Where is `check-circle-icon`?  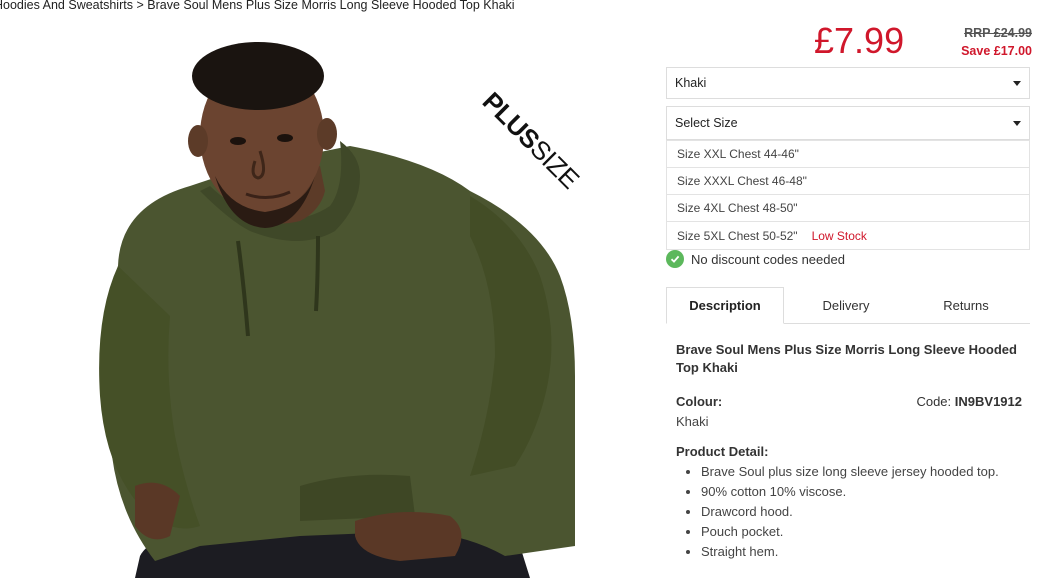 check-circle-icon is located at coordinates (675, 259).